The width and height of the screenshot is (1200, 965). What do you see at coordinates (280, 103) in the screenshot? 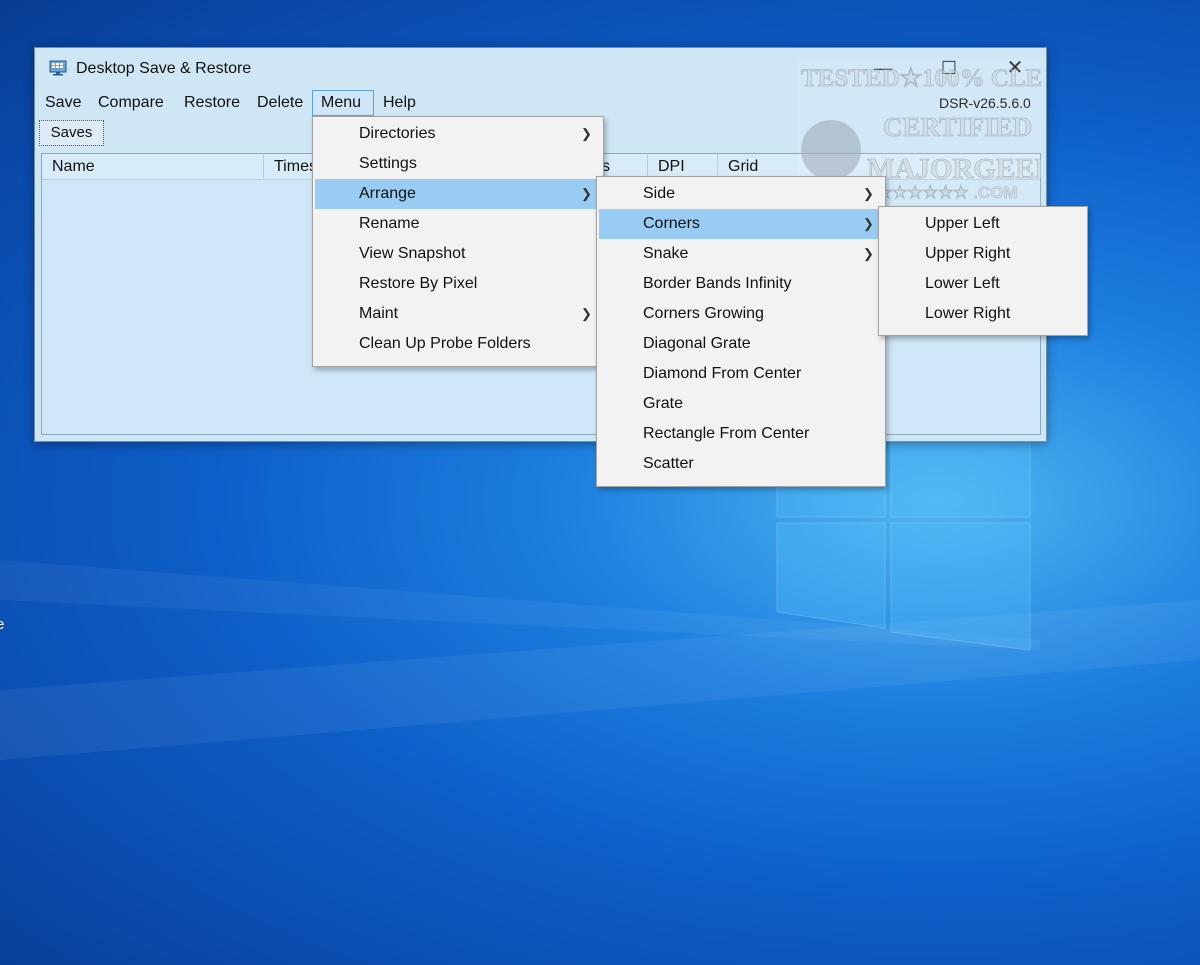
I see `menu-delete: Delete` at bounding box center [280, 103].